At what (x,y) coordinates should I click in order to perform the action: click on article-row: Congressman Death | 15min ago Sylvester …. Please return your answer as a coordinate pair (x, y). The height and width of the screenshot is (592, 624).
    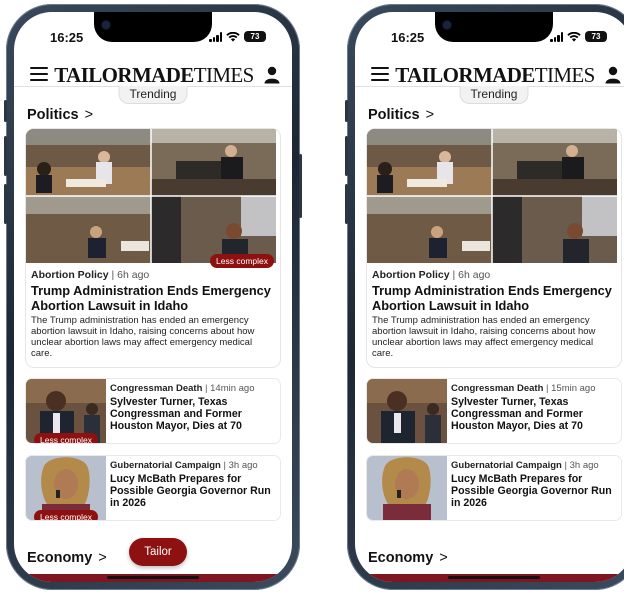
    Looking at the image, I should click on (494, 411).